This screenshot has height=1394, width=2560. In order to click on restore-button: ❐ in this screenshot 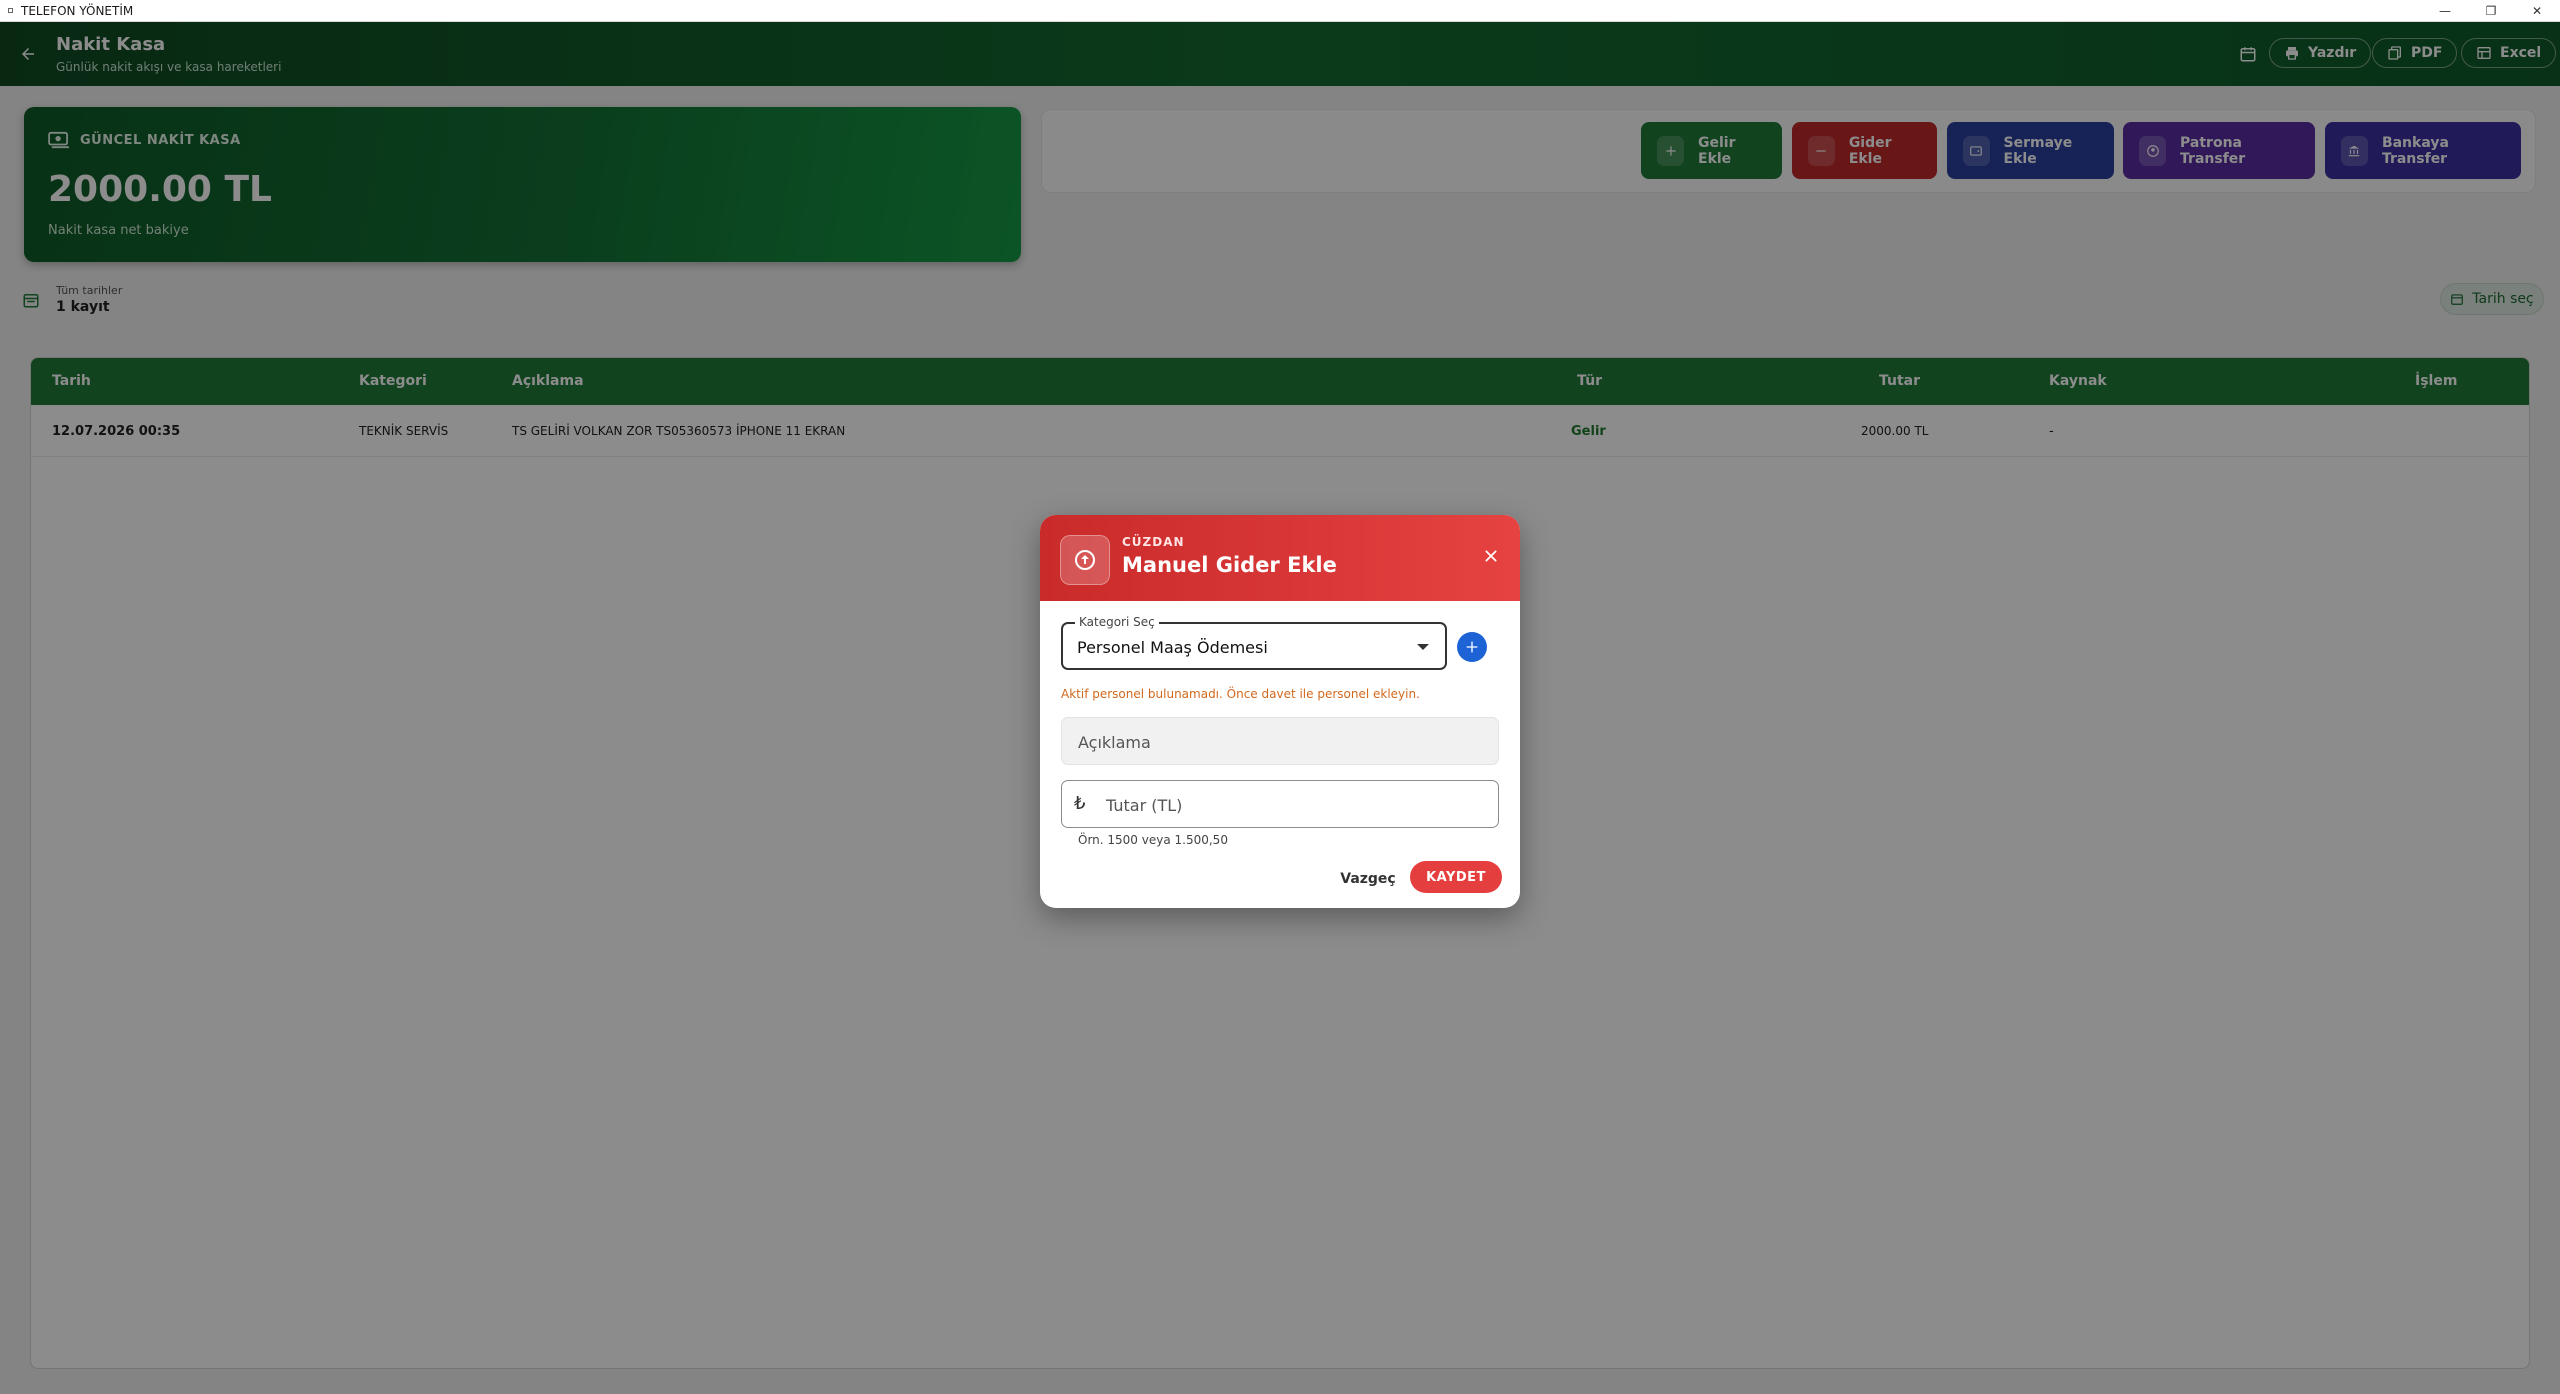, I will do `click(2491, 11)`.